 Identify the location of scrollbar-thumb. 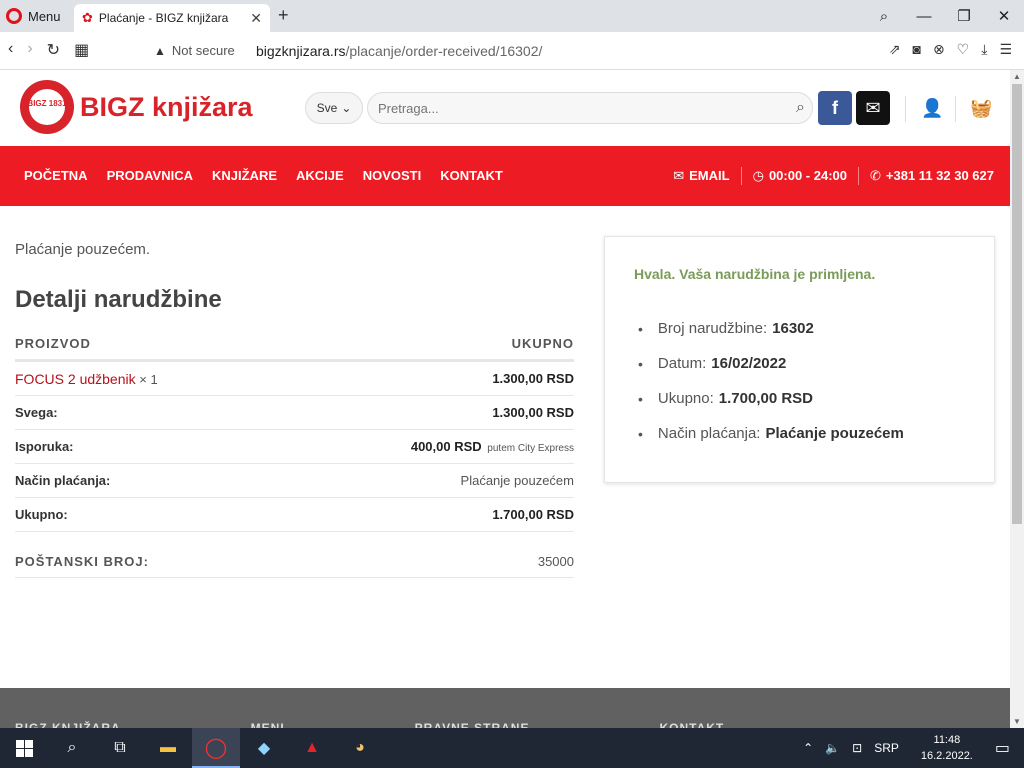
(1017, 304).